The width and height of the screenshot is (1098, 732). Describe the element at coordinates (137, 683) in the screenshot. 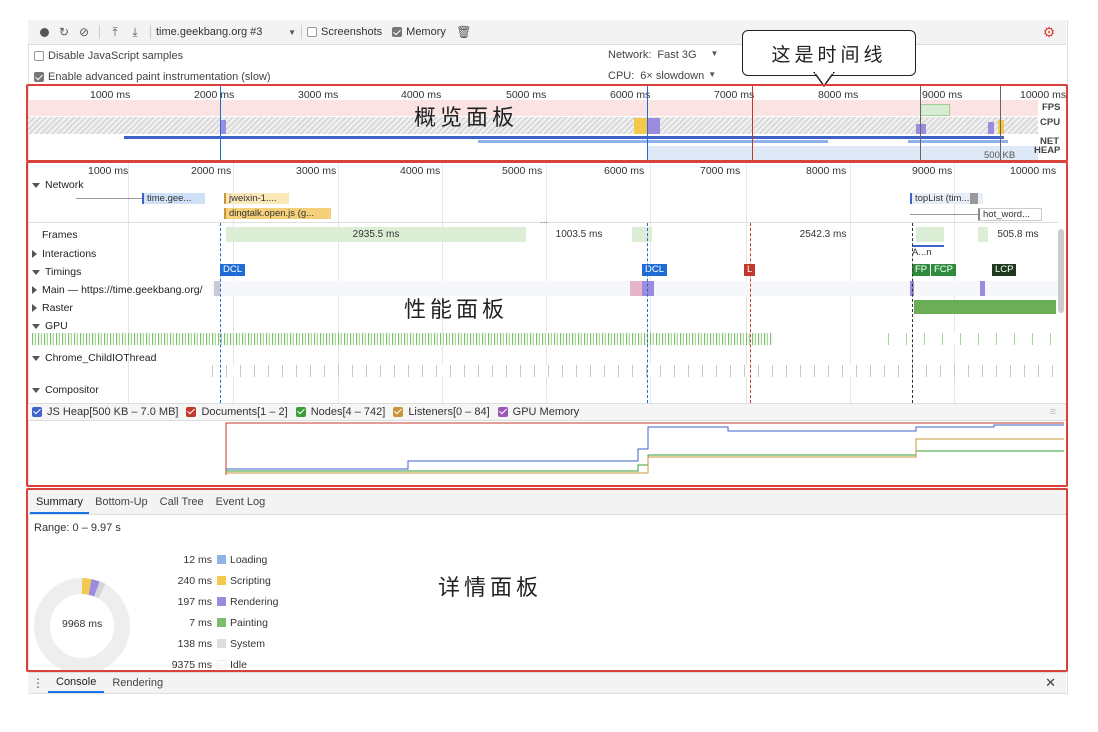

I see `drawer-tab-rendering: Rendering` at that location.